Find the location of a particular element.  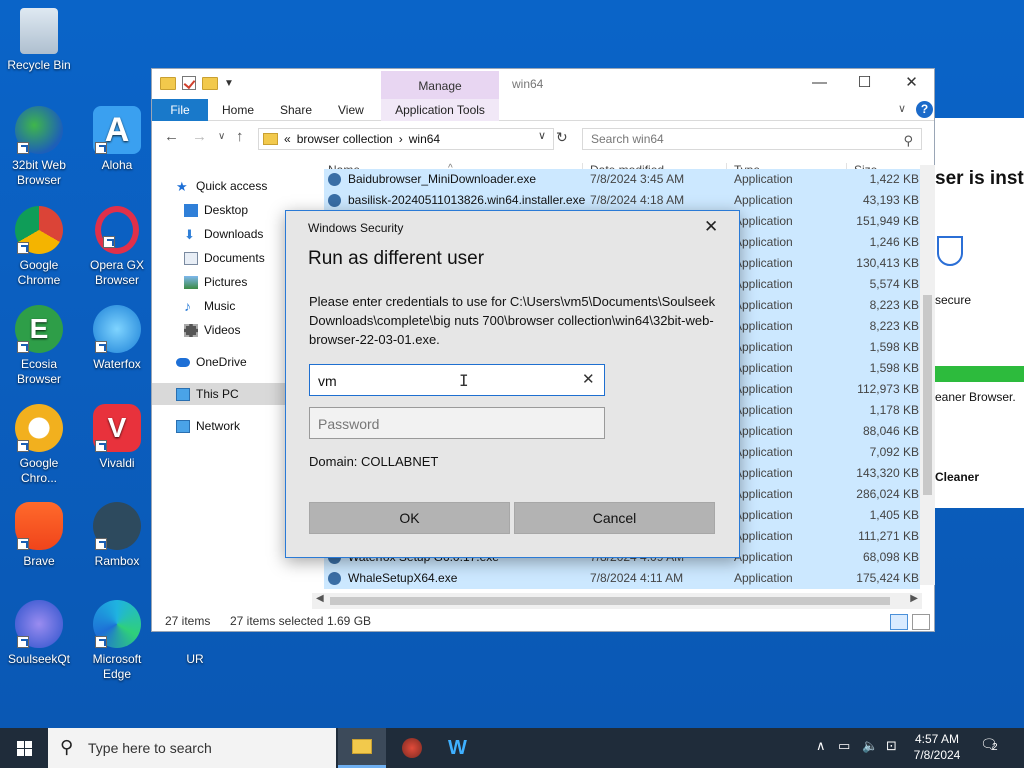

cancel-button: Cancel is located at coordinates (614, 518).